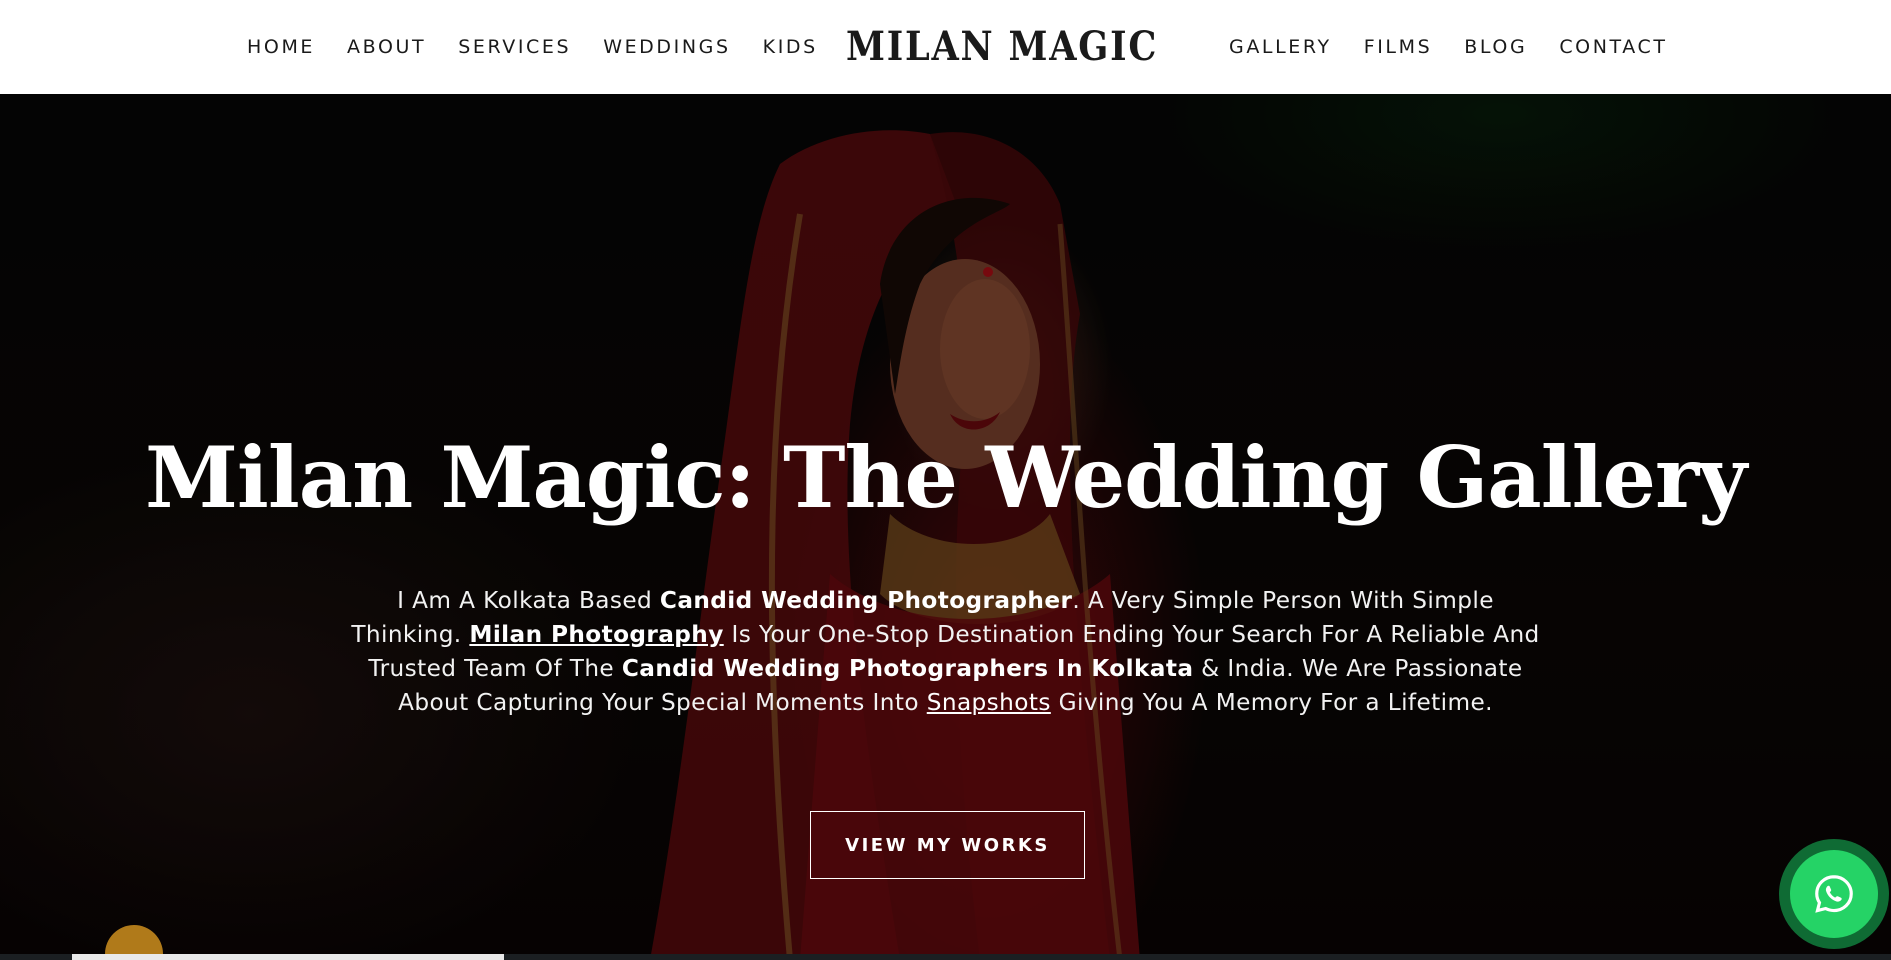  What do you see at coordinates (907, 668) in the screenshot?
I see `hero-bold-kolkata: Candid Wedding Photographers In Kolkata` at bounding box center [907, 668].